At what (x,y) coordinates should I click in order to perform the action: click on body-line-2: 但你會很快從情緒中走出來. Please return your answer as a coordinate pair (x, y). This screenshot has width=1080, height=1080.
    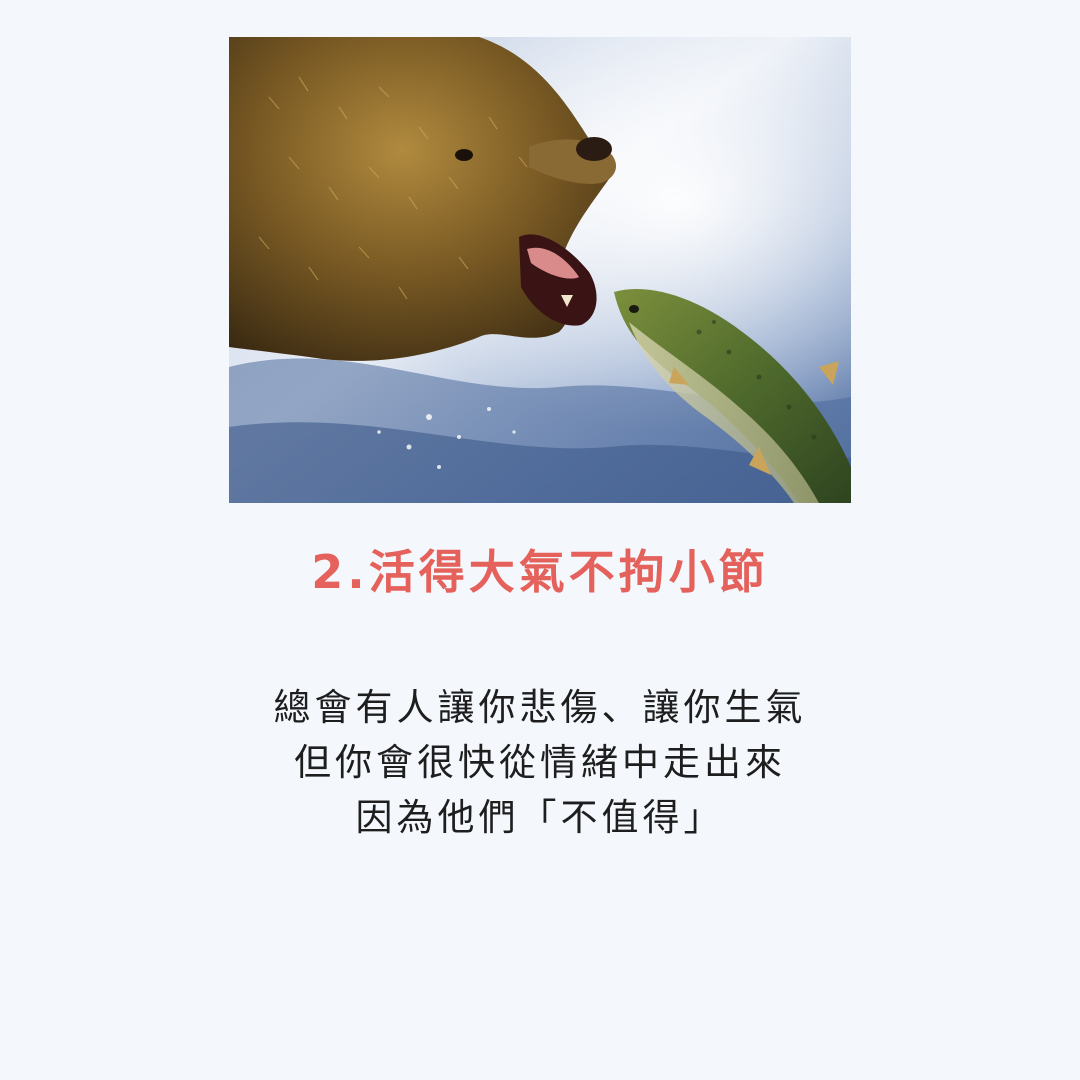
    Looking at the image, I should click on (540, 762).